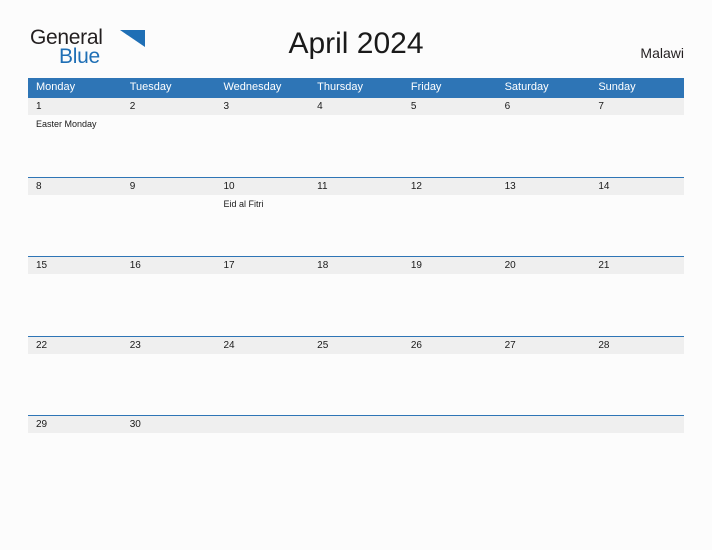  What do you see at coordinates (637, 217) in the screenshot?
I see `day-cell: 14` at bounding box center [637, 217].